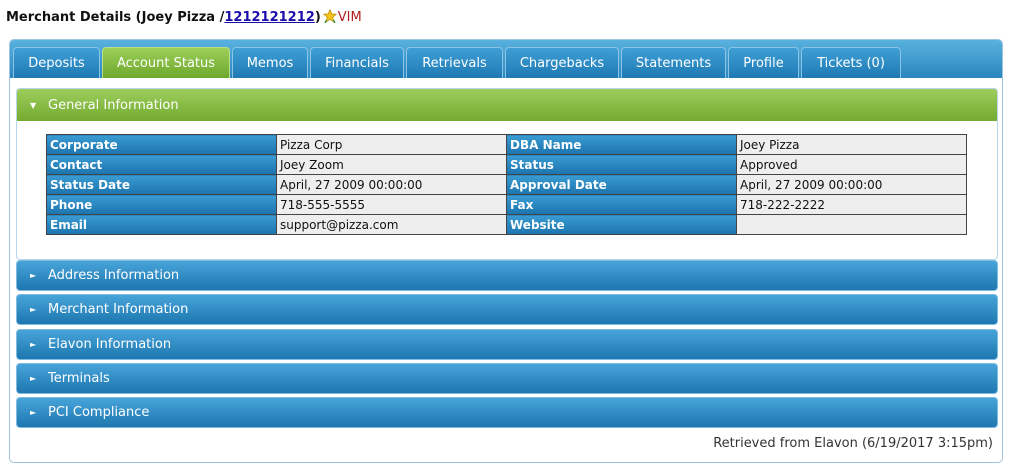  I want to click on merchant-information-header: ► Merchant Information, so click(507, 309).